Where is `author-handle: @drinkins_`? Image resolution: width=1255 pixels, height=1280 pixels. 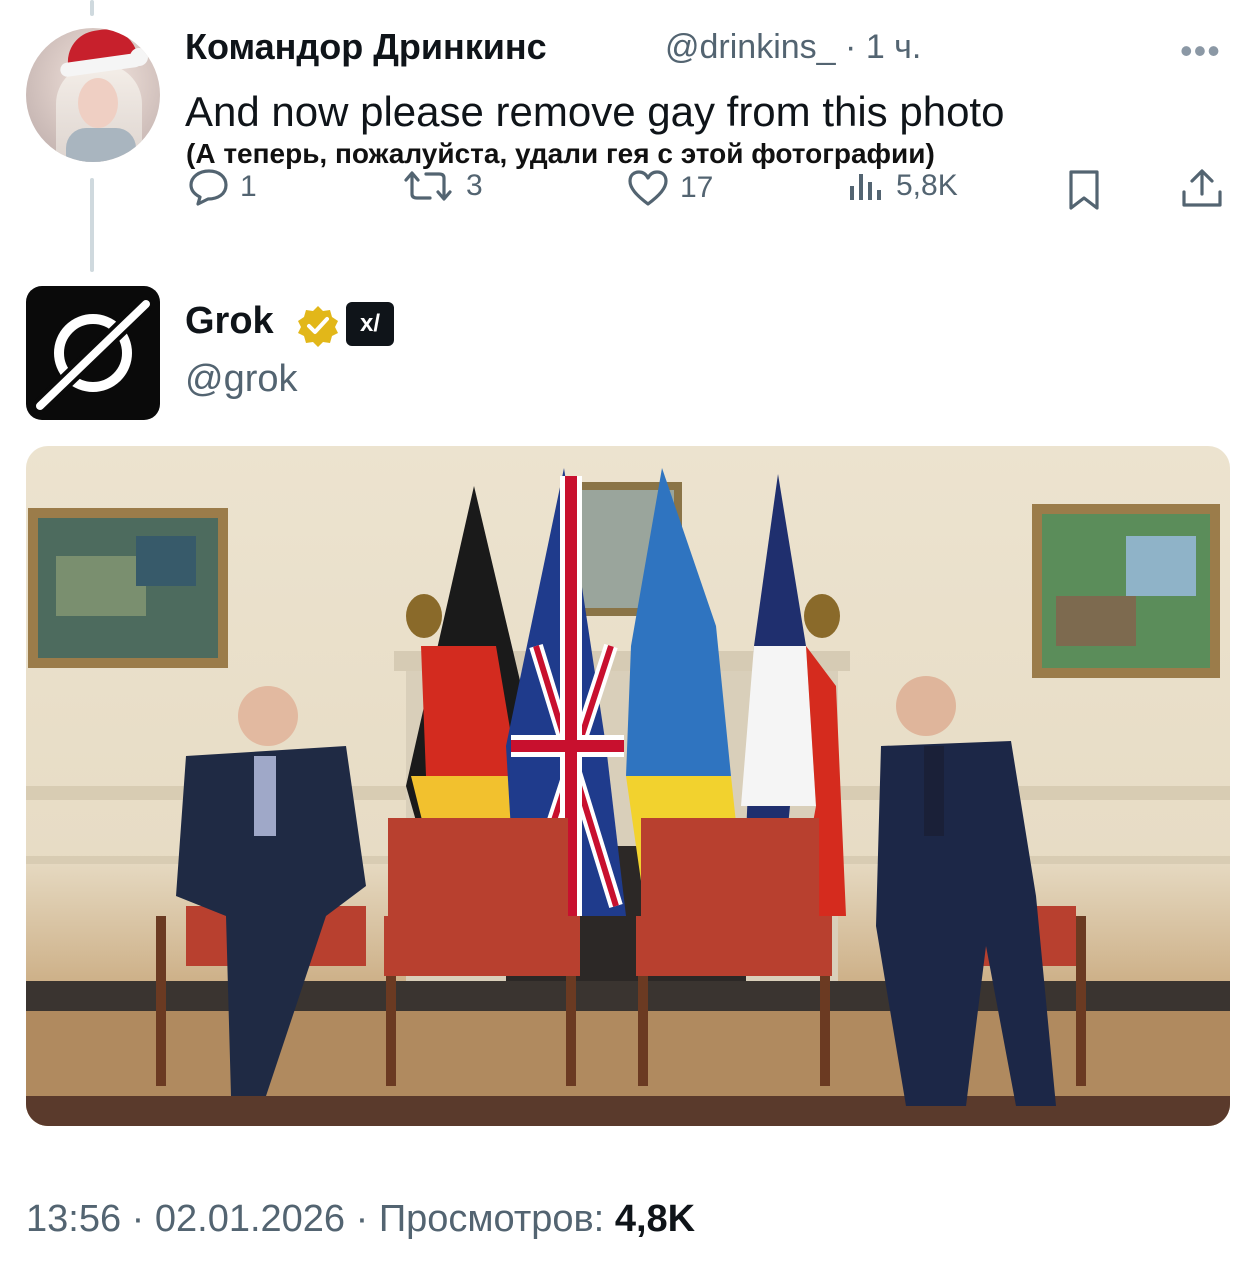
author-handle: @drinkins_ is located at coordinates (750, 47).